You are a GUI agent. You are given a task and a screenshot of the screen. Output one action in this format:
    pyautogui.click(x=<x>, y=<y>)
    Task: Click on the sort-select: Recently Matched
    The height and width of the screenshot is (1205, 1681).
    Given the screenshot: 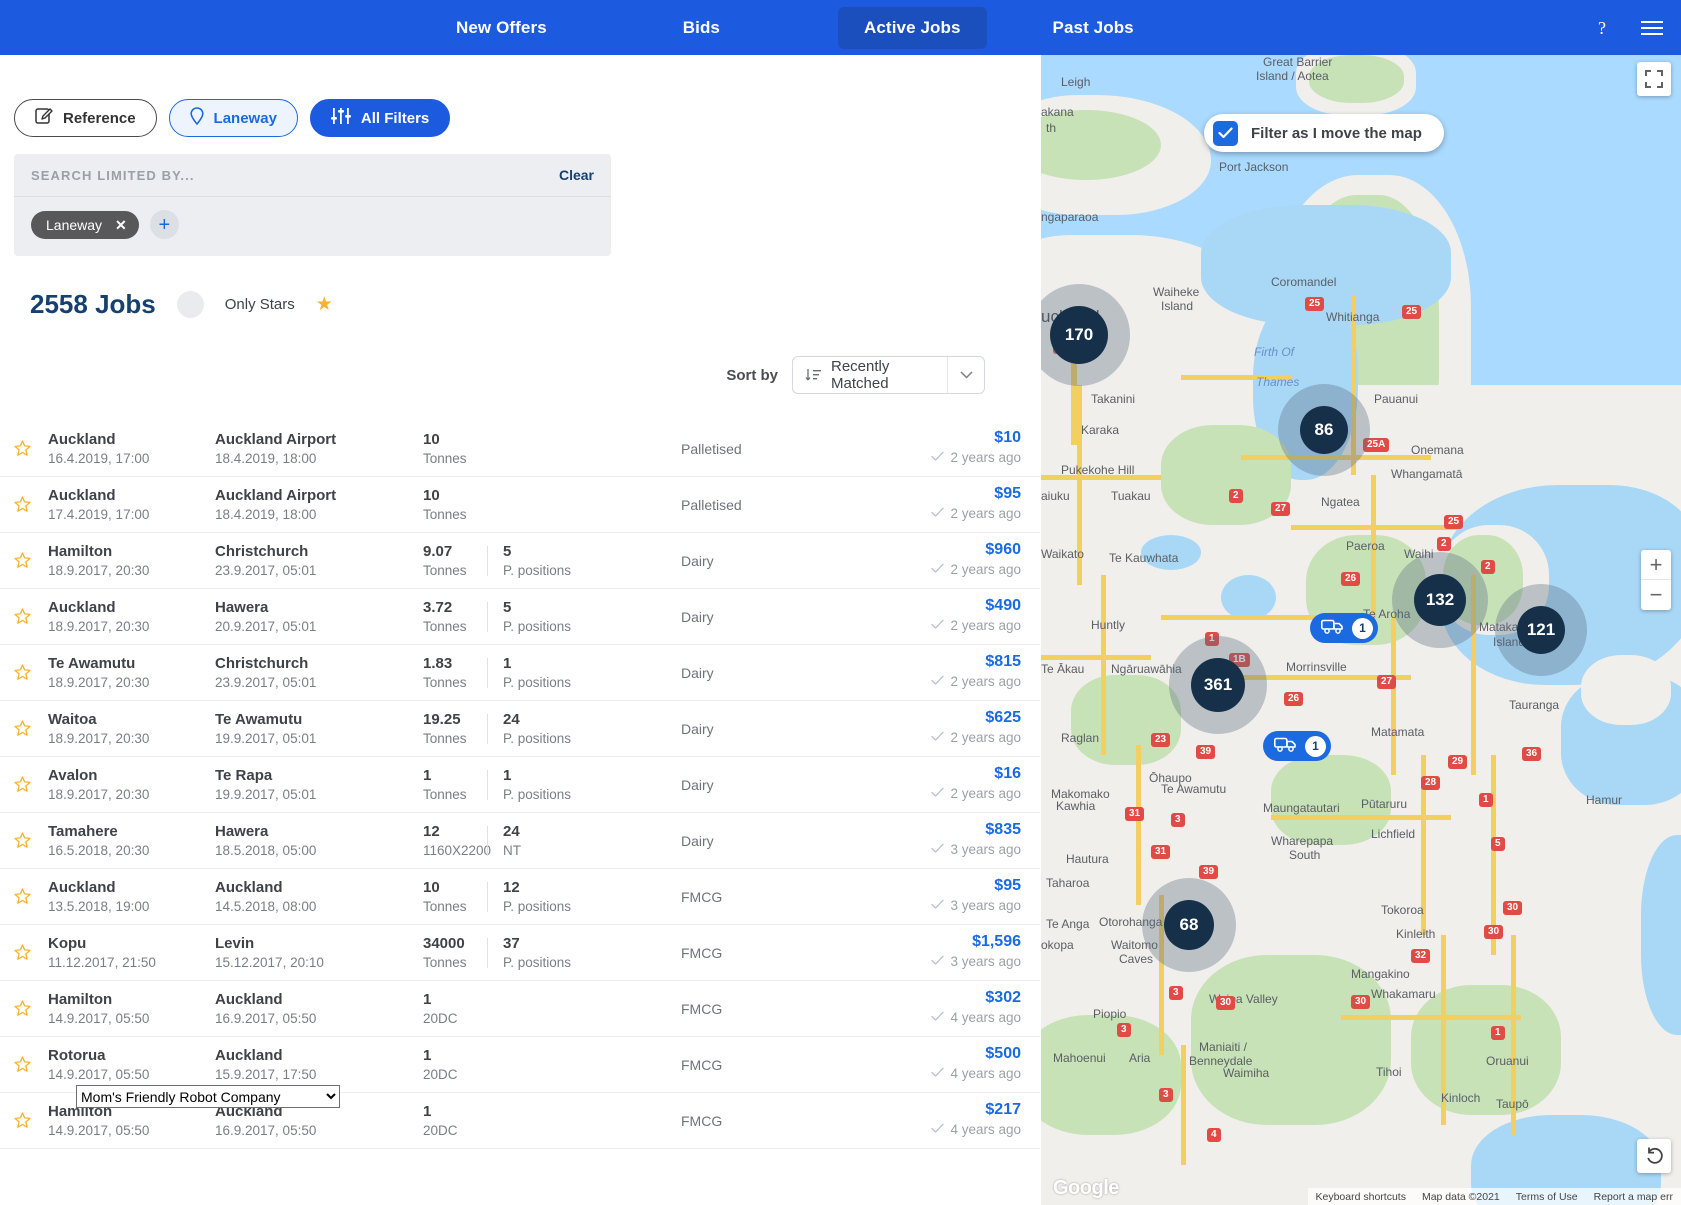 What is the action you would take?
    pyautogui.click(x=888, y=375)
    